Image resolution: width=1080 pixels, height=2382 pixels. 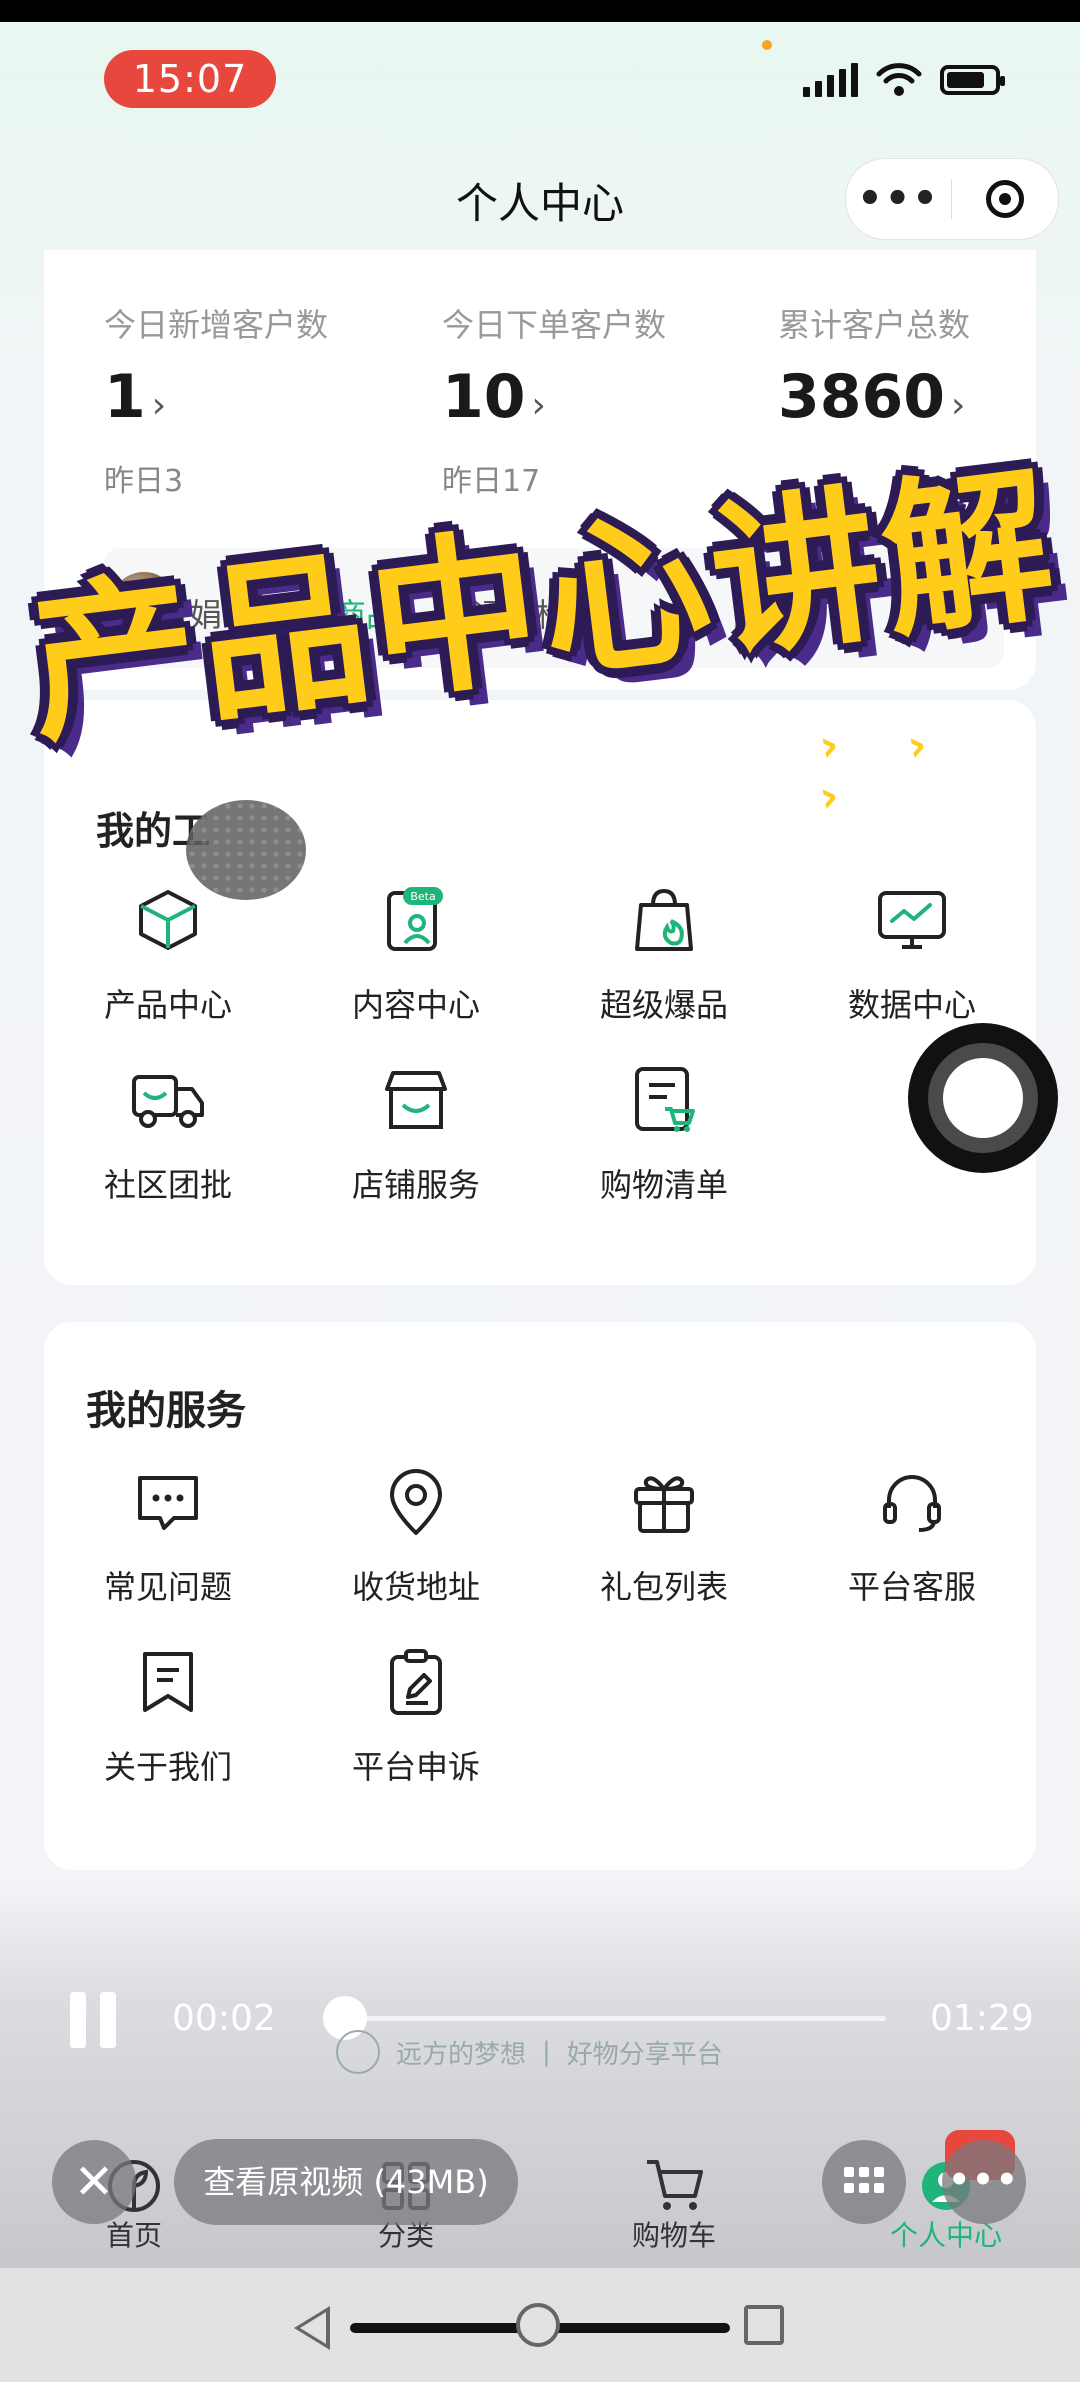 I want to click on stat-label: 累计客户总数, so click(x=874, y=325).